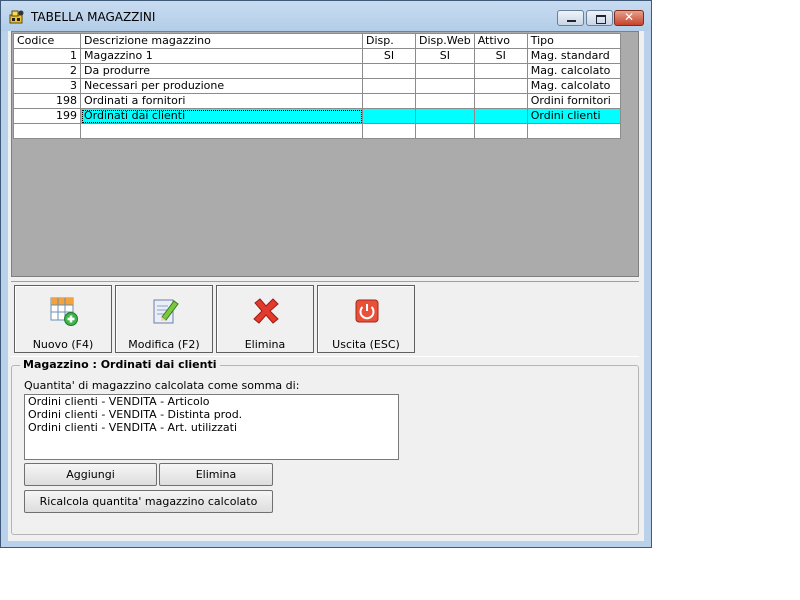 The image size is (800, 600). I want to click on table-row-selected: 199 Ordinati dai clienti Ordini clienti, so click(317, 116).